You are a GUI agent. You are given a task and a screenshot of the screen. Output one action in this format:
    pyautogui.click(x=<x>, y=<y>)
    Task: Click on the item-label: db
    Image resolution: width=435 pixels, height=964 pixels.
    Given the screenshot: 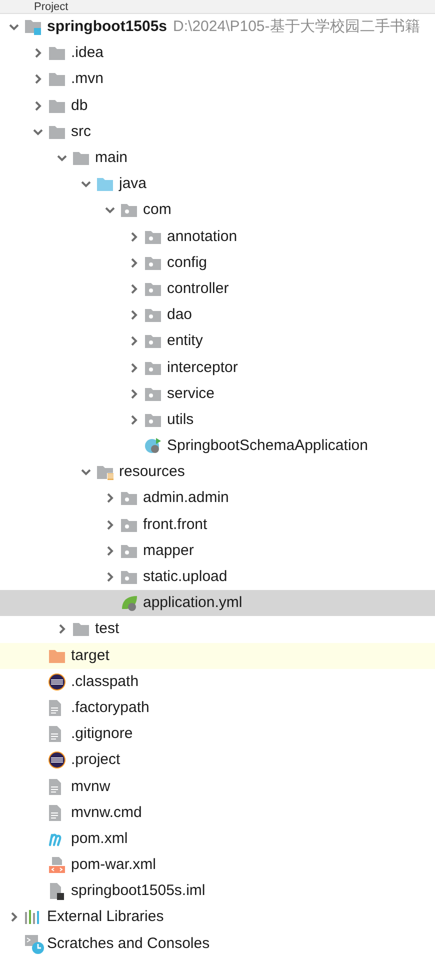 What is the action you would take?
    pyautogui.click(x=79, y=105)
    